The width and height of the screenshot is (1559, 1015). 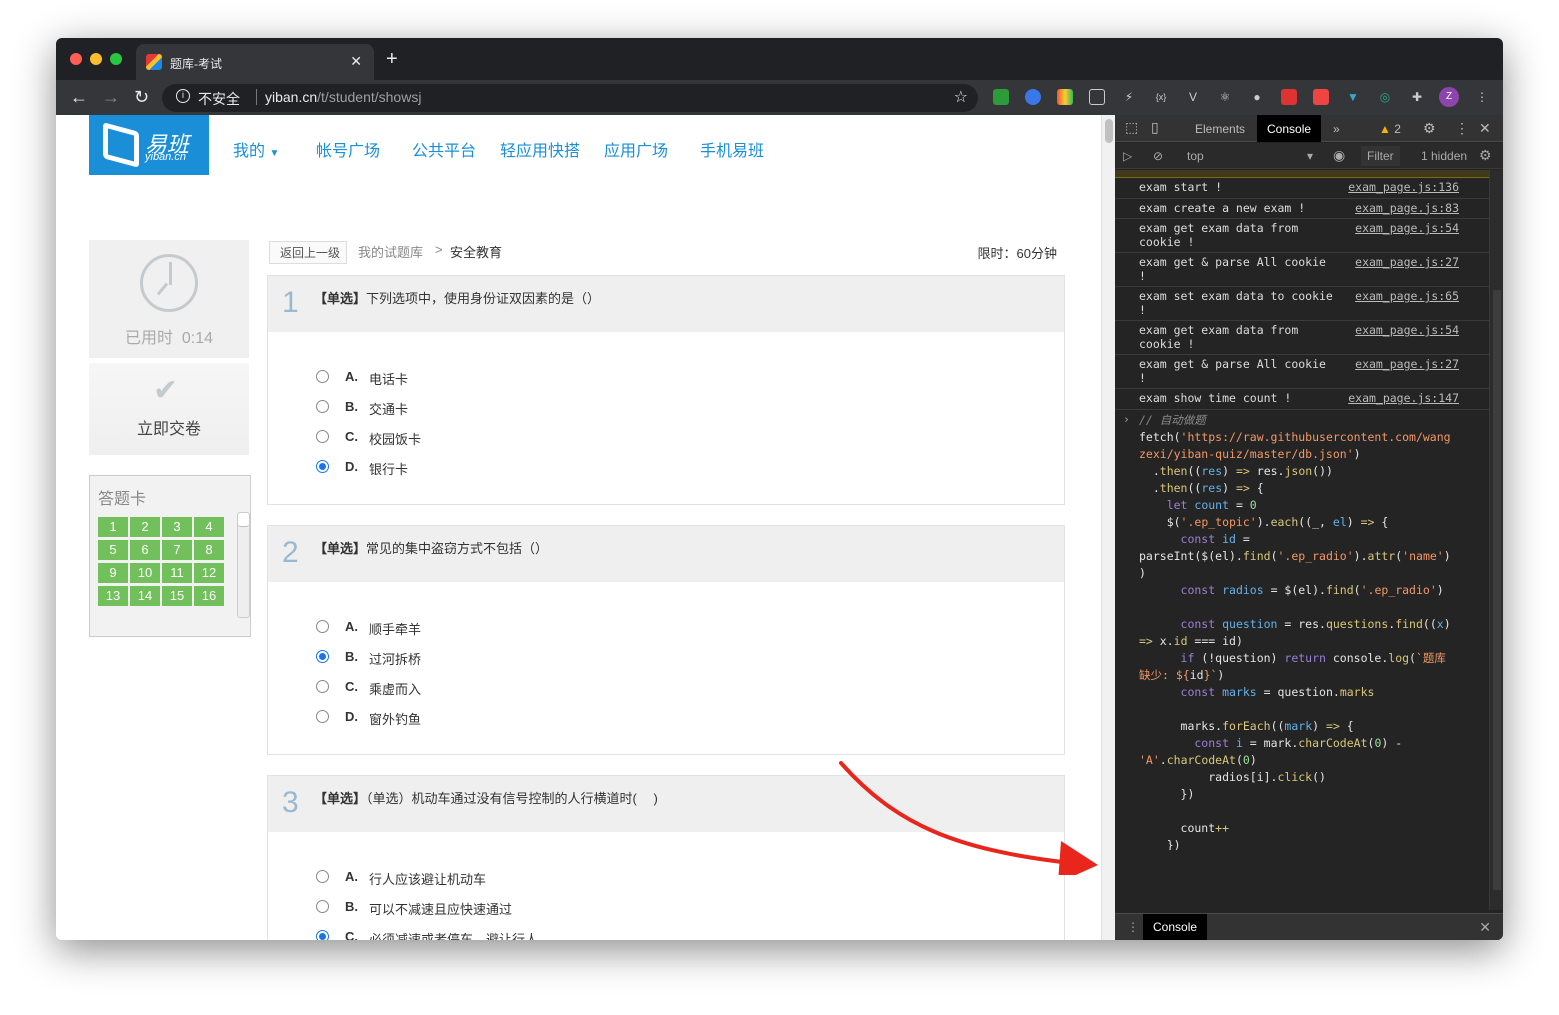 I want to click on minimize-window-button, so click(x=96, y=59).